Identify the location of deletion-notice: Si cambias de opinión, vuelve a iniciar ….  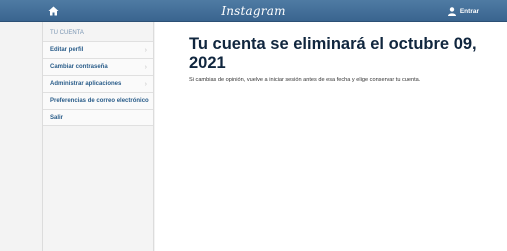
(305, 80).